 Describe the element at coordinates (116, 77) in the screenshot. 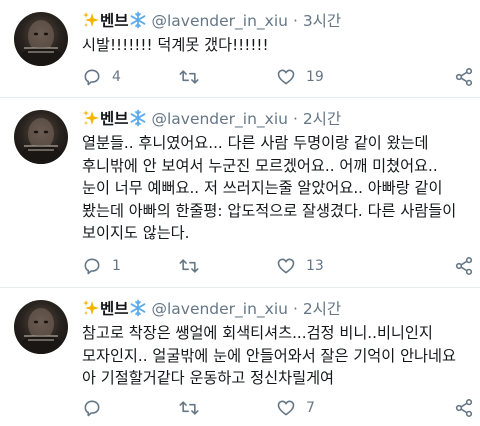

I see `reply-count: 4` at that location.